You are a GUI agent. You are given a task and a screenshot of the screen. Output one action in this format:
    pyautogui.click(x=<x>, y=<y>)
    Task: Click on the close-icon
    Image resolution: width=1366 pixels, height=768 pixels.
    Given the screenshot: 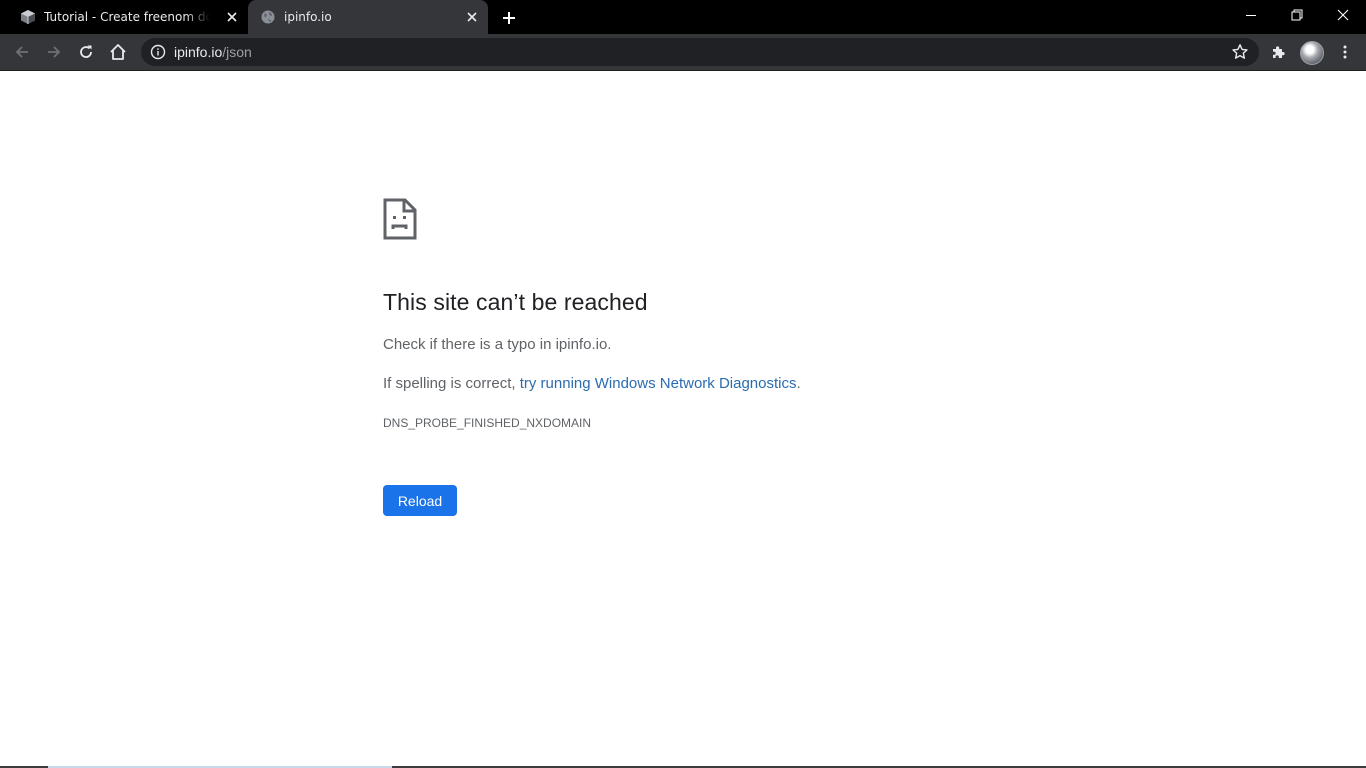 What is the action you would take?
    pyautogui.click(x=1343, y=15)
    